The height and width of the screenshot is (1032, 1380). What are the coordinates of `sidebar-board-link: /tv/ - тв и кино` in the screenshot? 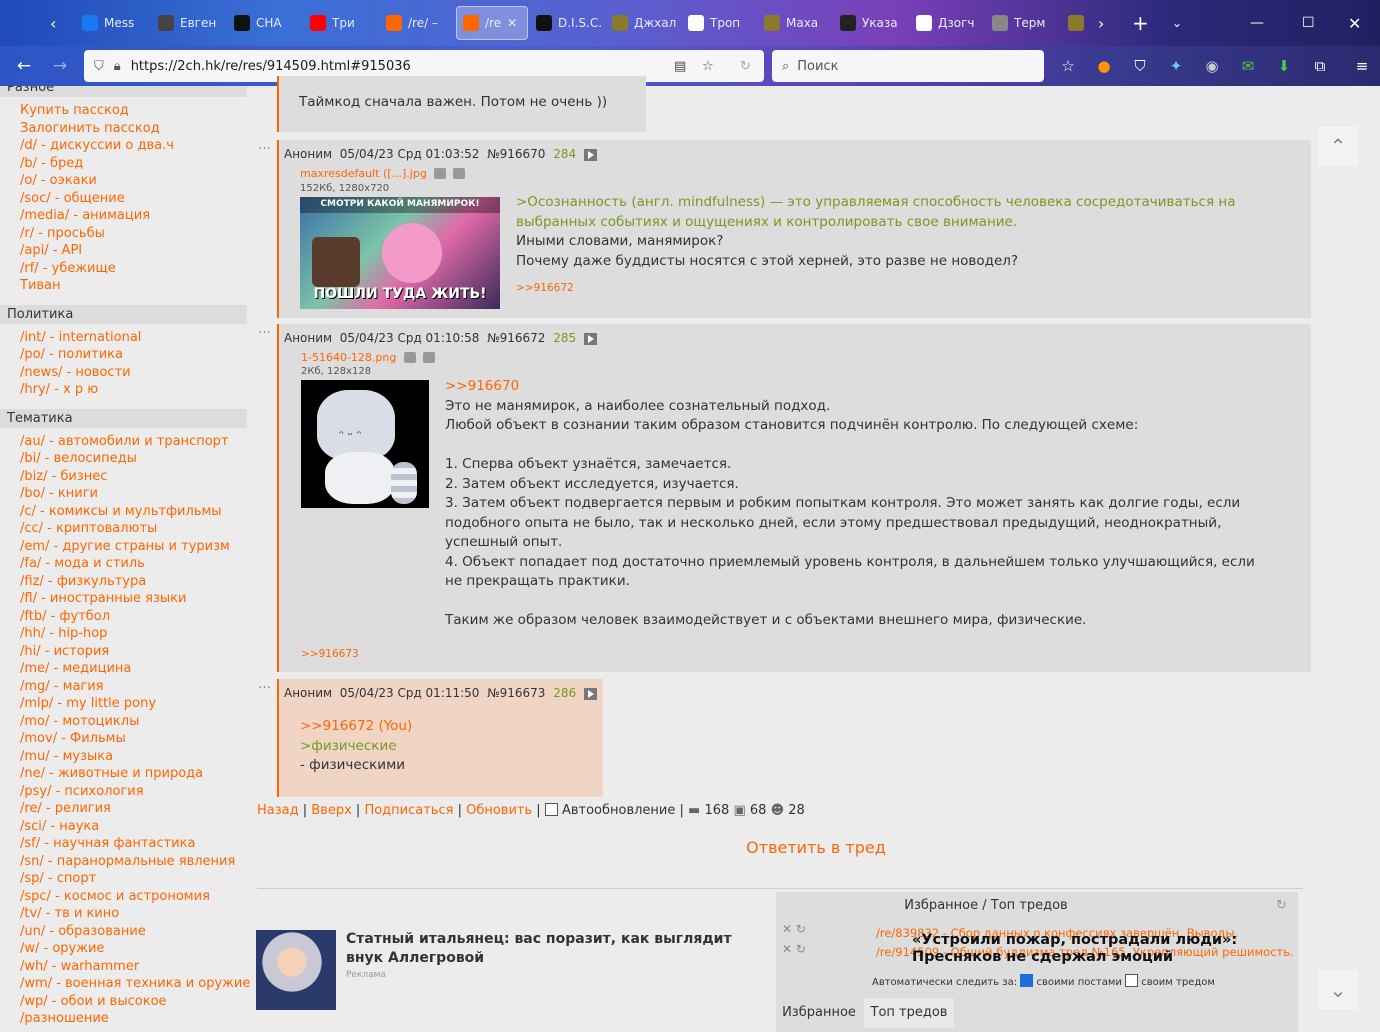 It's located at (126, 914).